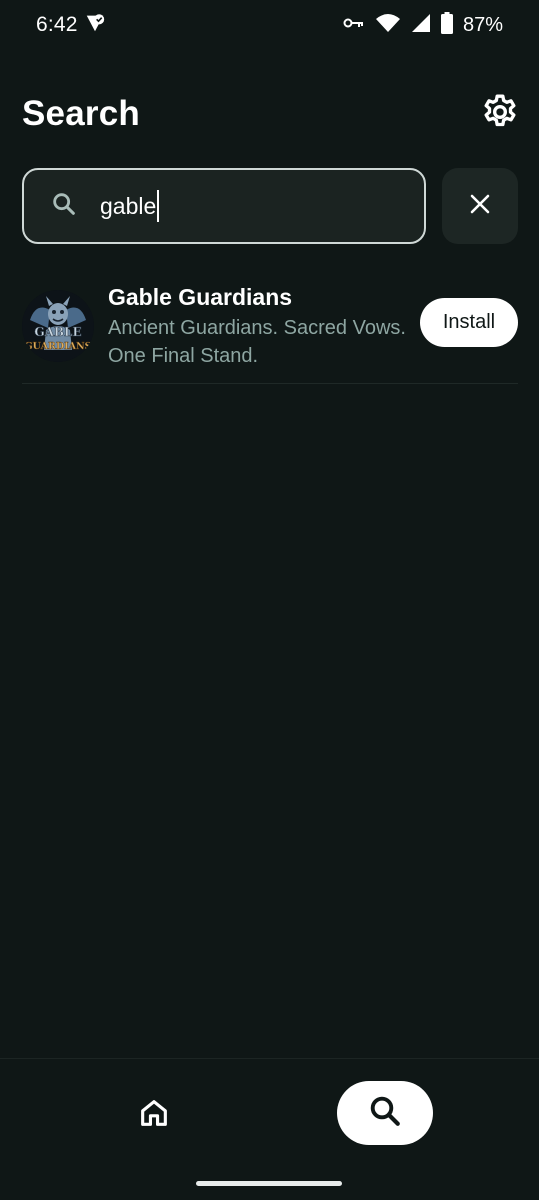 This screenshot has height=1200, width=539. I want to click on text-caret, so click(158, 206).